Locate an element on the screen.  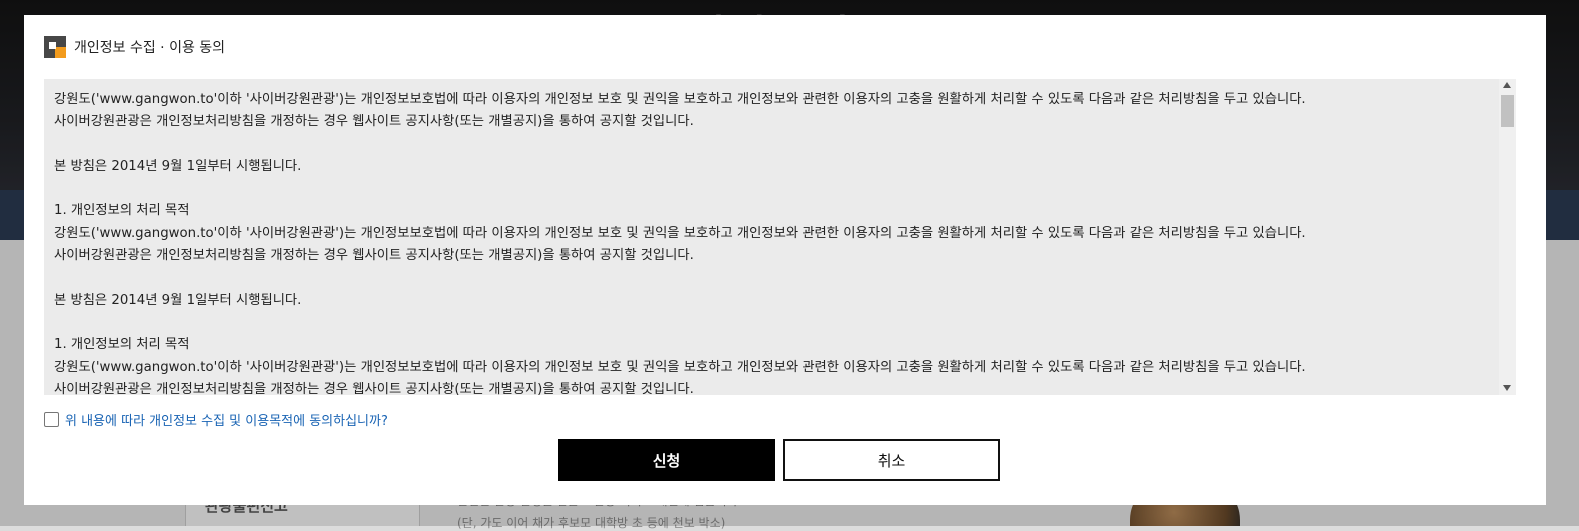
agree-row: 위 내용에 따라 개인정보 수집 및 이용목적에 동의하십니까? is located at coordinates (216, 419).